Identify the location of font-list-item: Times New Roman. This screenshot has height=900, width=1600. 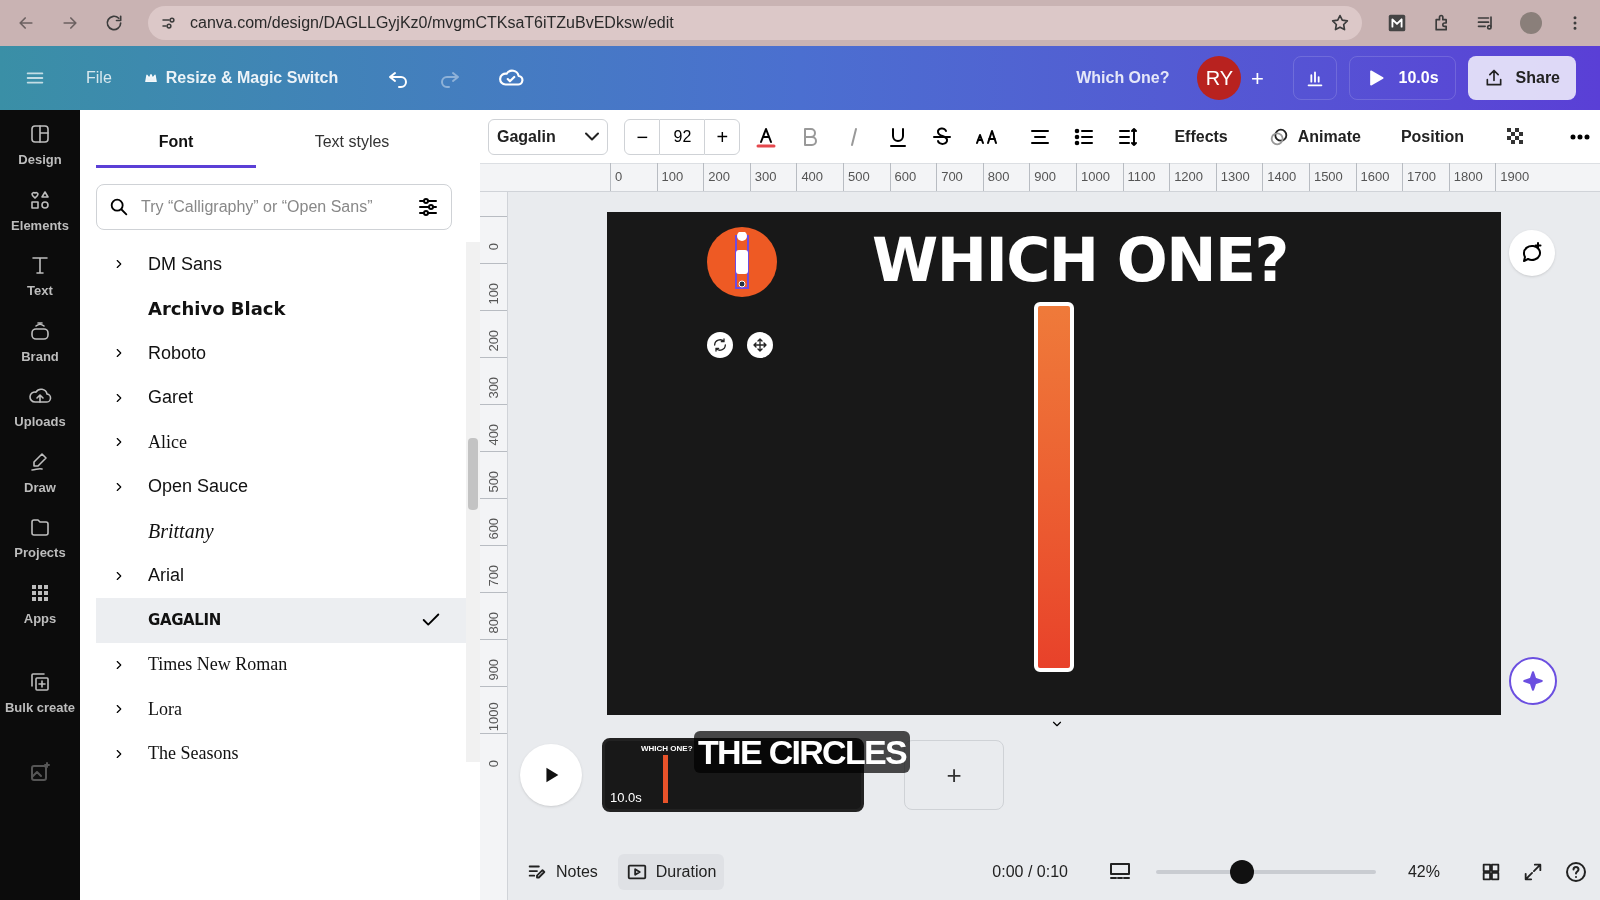
(281, 664).